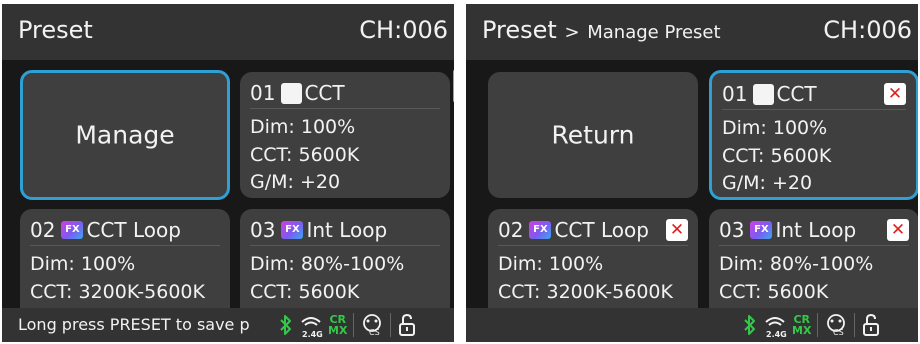 The image size is (920, 344). I want to click on return-button-label: Return, so click(593, 135).